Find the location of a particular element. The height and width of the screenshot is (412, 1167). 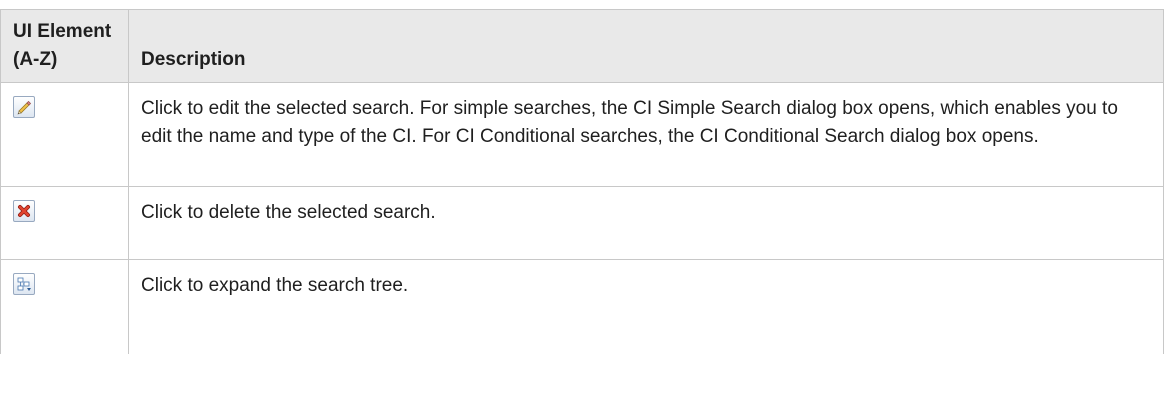

red-x-delete-icon is located at coordinates (24, 211).